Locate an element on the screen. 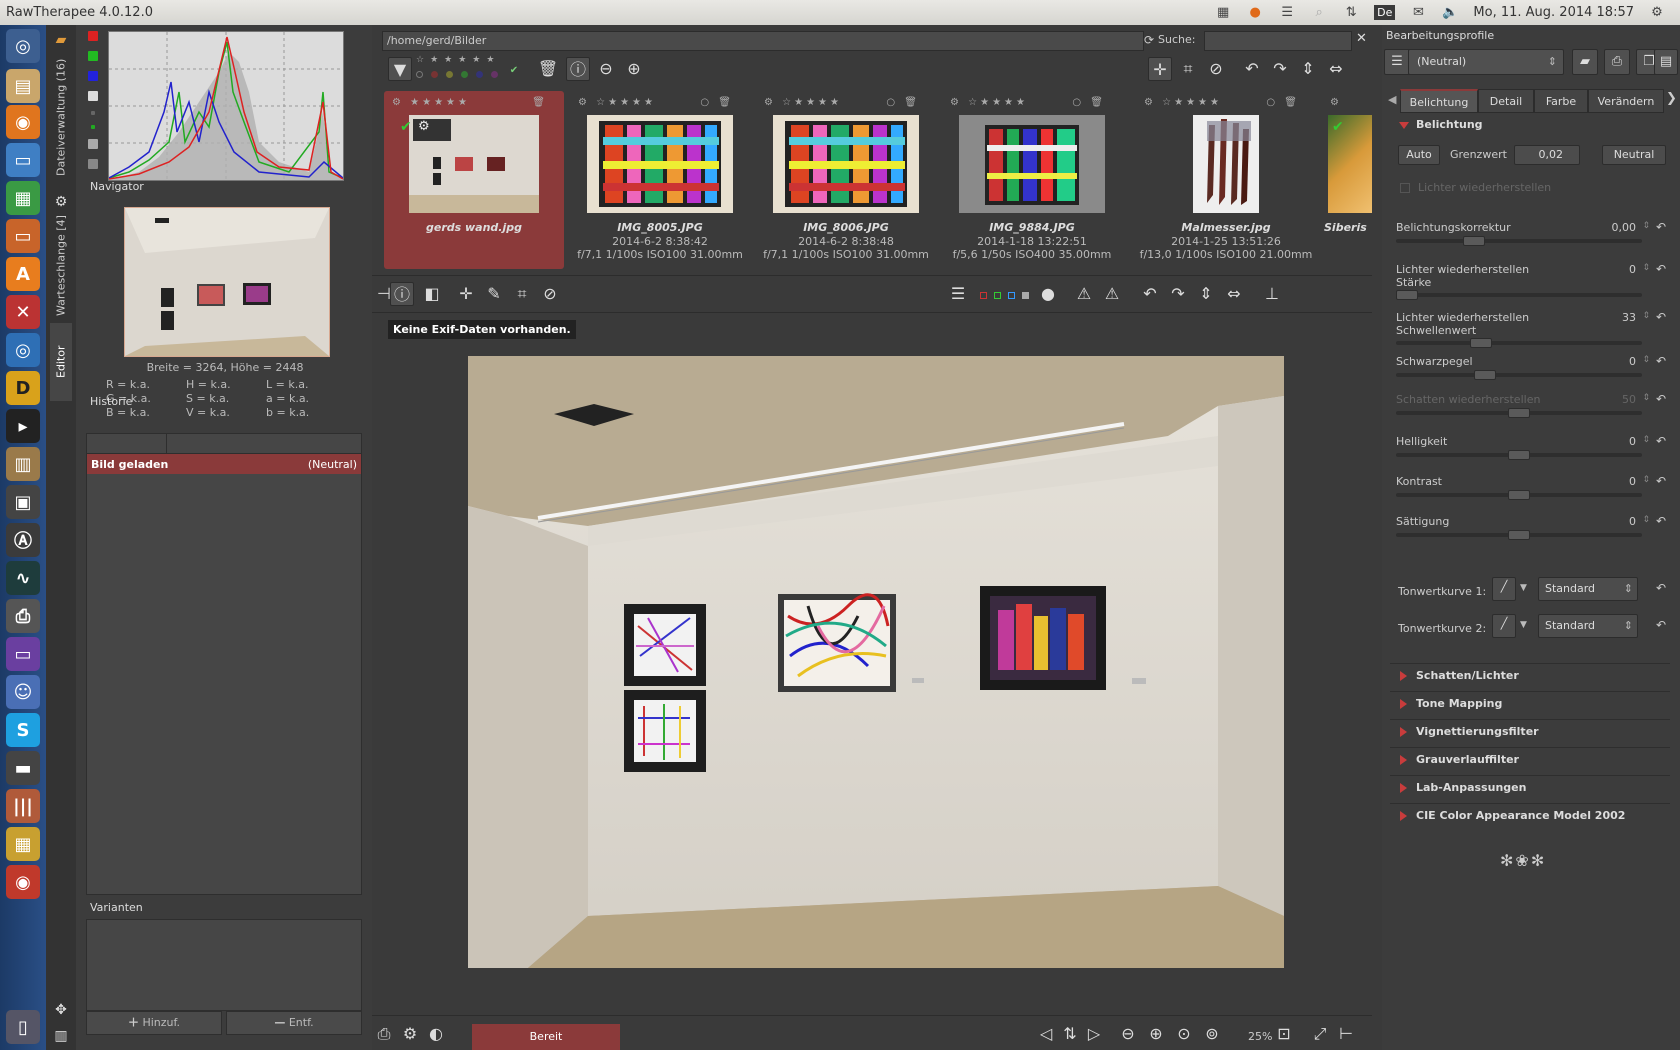 This screenshot has width=1680, height=1050. tab-editor: Editor is located at coordinates (61, 362).